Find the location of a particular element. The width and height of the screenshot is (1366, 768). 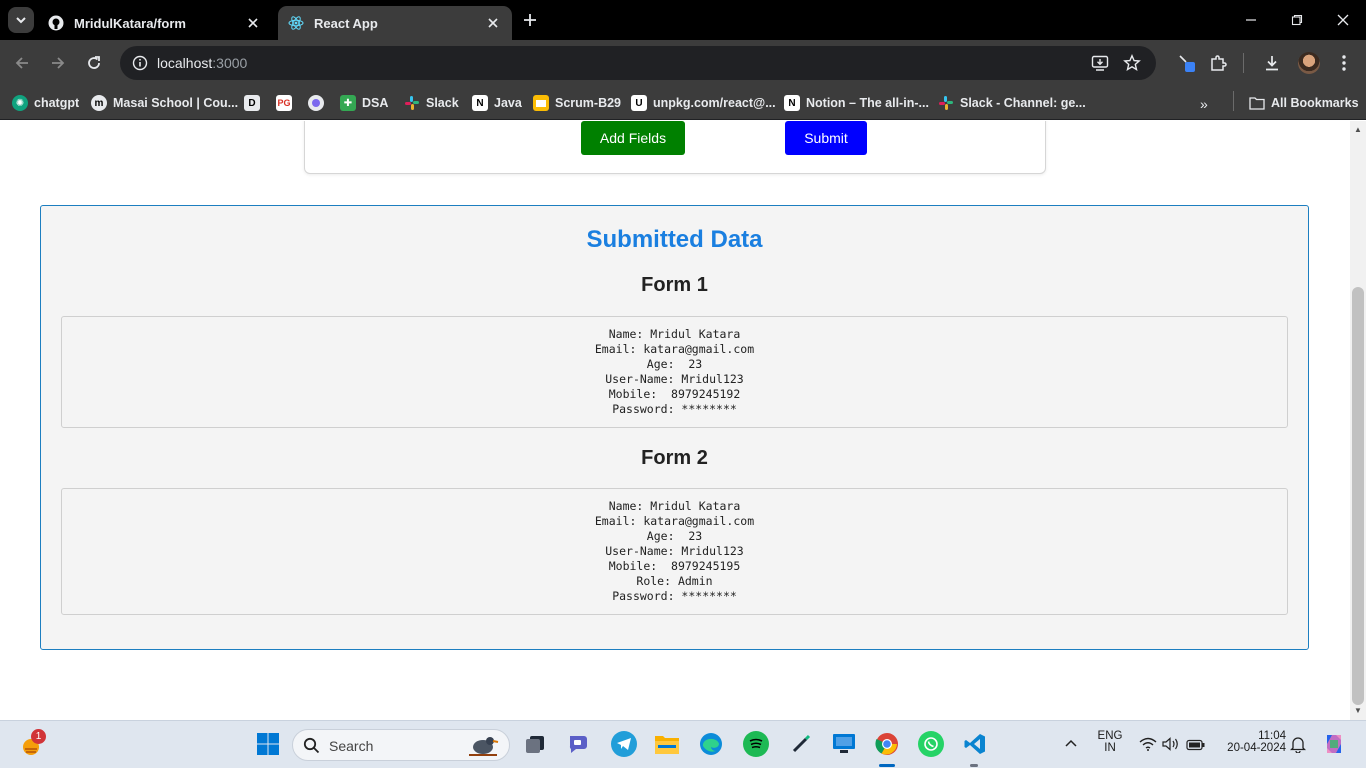

data-line: Role: Admin is located at coordinates (674, 581).